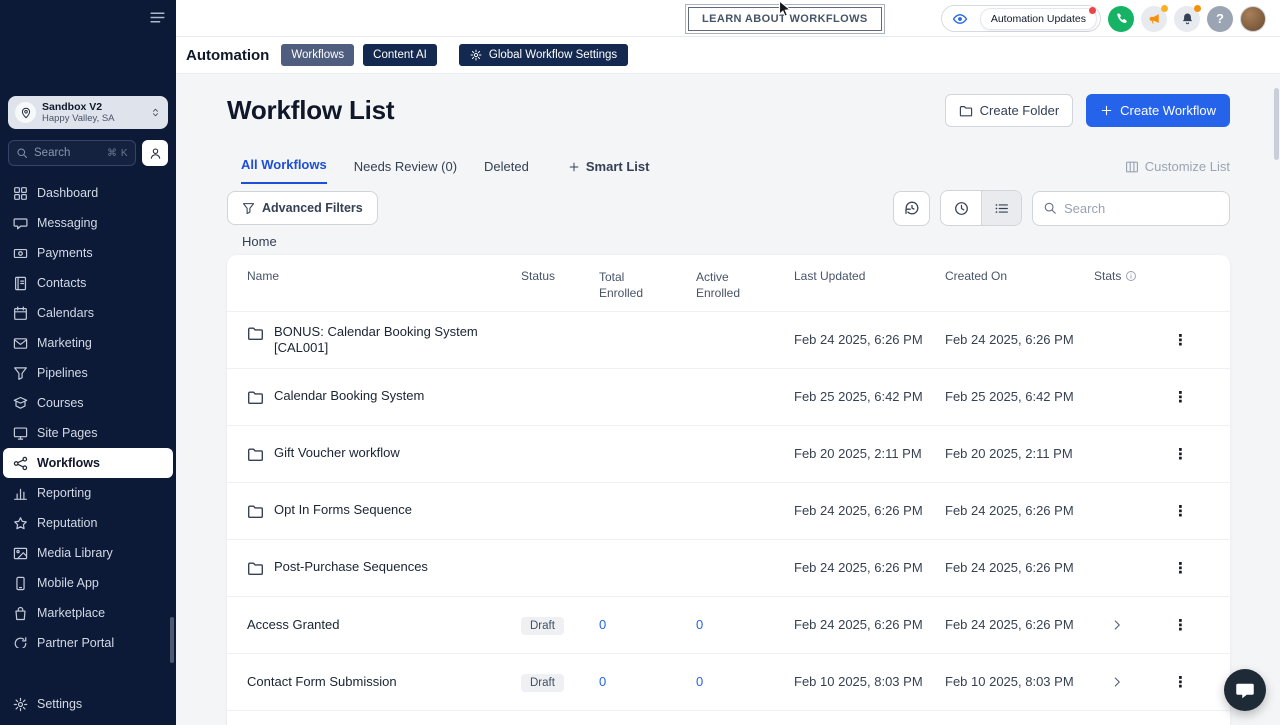  What do you see at coordinates (88, 112) in the screenshot?
I see `location-switcher: Sandbox V2 Happy Valley, SA` at bounding box center [88, 112].